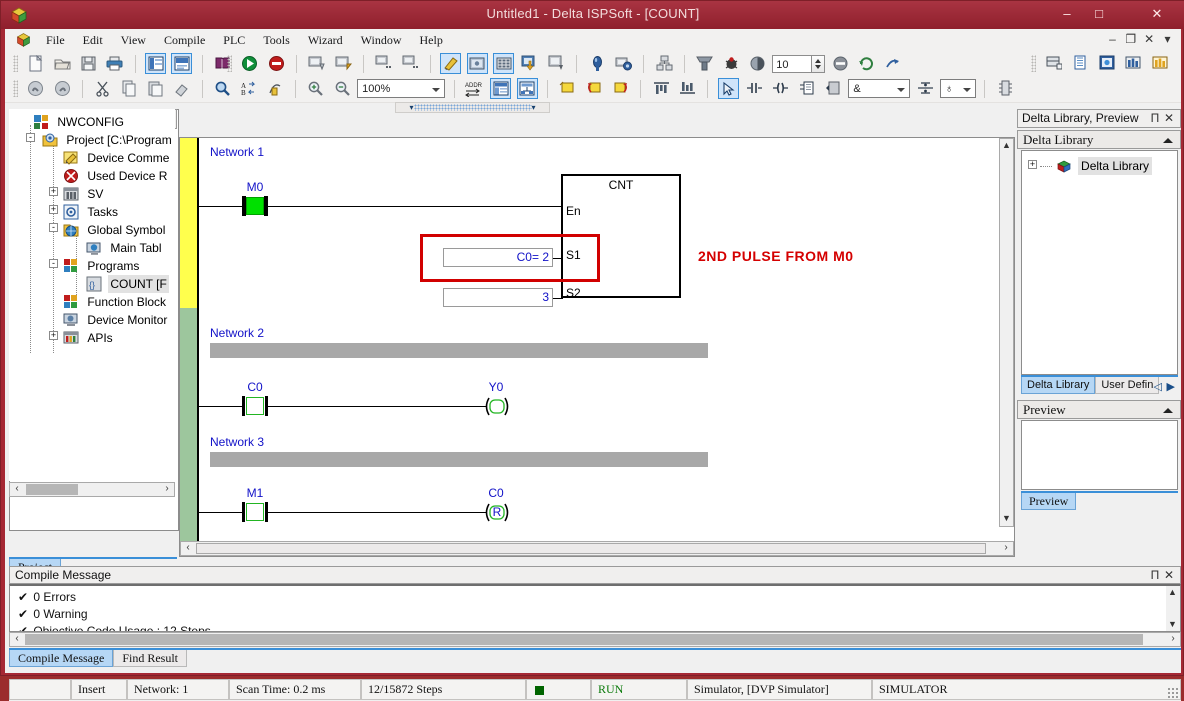 Image resolution: width=1184 pixels, height=701 pixels. Describe the element at coordinates (1099, 14) in the screenshot. I see `maximize-button: □` at that location.